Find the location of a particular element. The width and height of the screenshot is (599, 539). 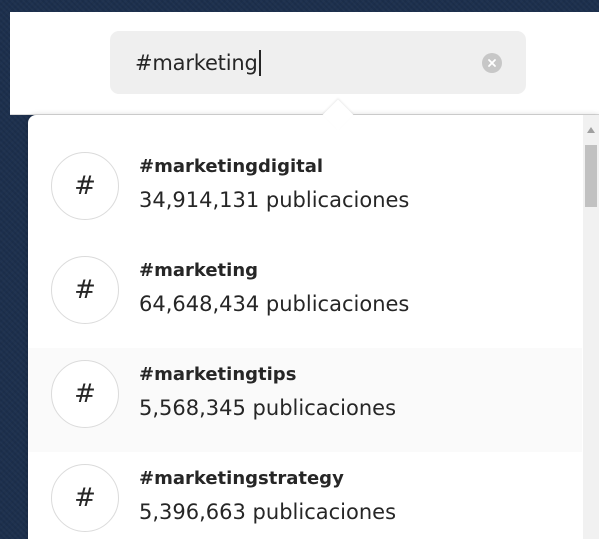

scroll-up-arrow-icon is located at coordinates (591, 130).